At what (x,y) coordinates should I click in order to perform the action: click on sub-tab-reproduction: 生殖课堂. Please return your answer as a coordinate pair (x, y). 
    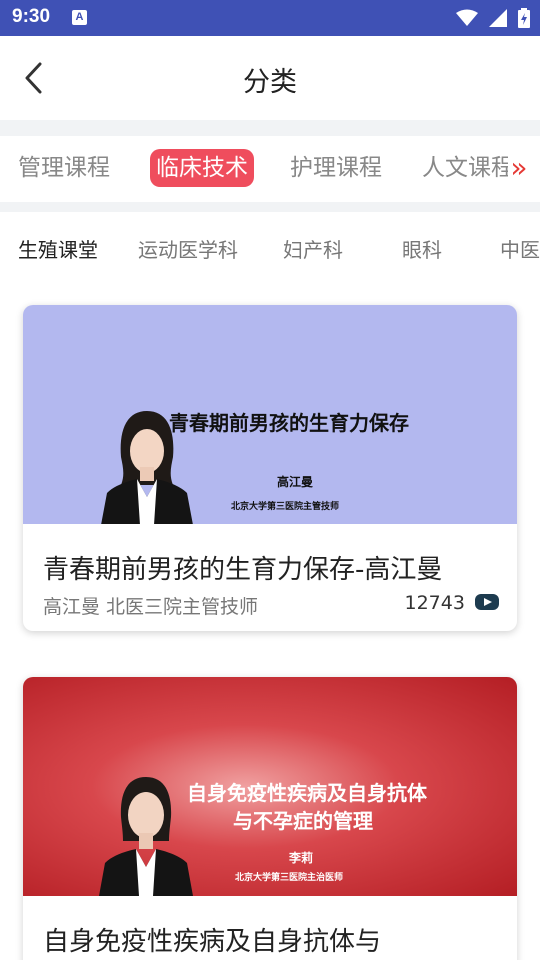
    Looking at the image, I should click on (58, 248).